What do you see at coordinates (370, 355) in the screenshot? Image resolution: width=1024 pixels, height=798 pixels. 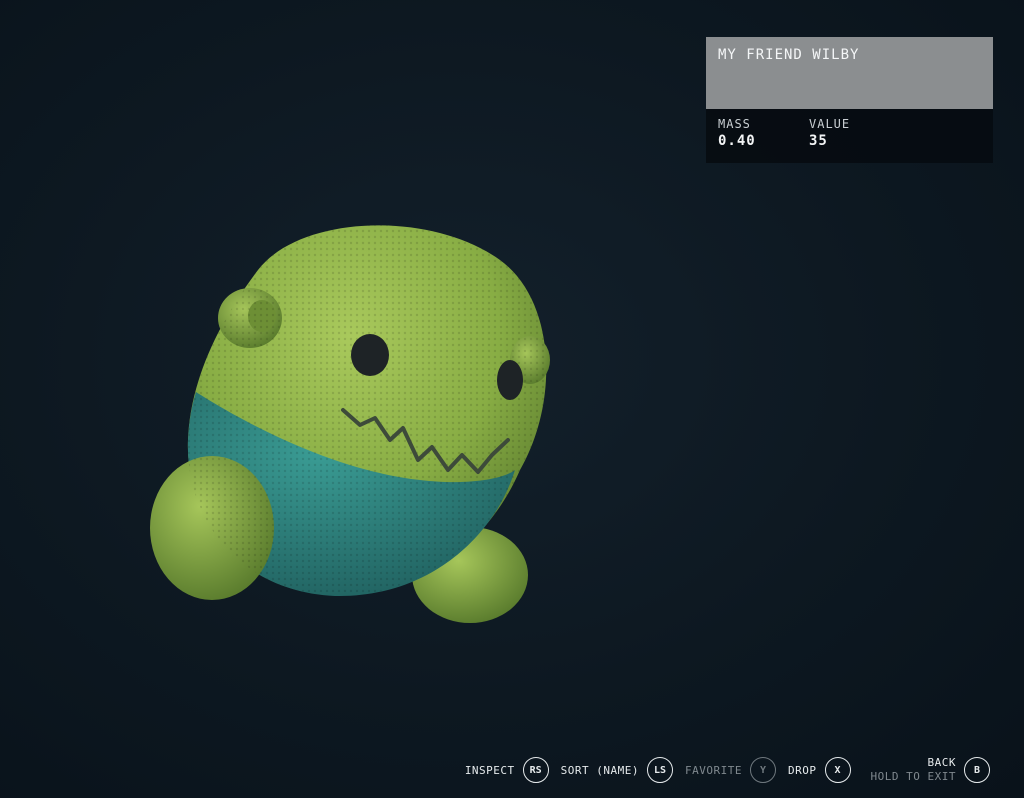 I see `plush-left-eye` at bounding box center [370, 355].